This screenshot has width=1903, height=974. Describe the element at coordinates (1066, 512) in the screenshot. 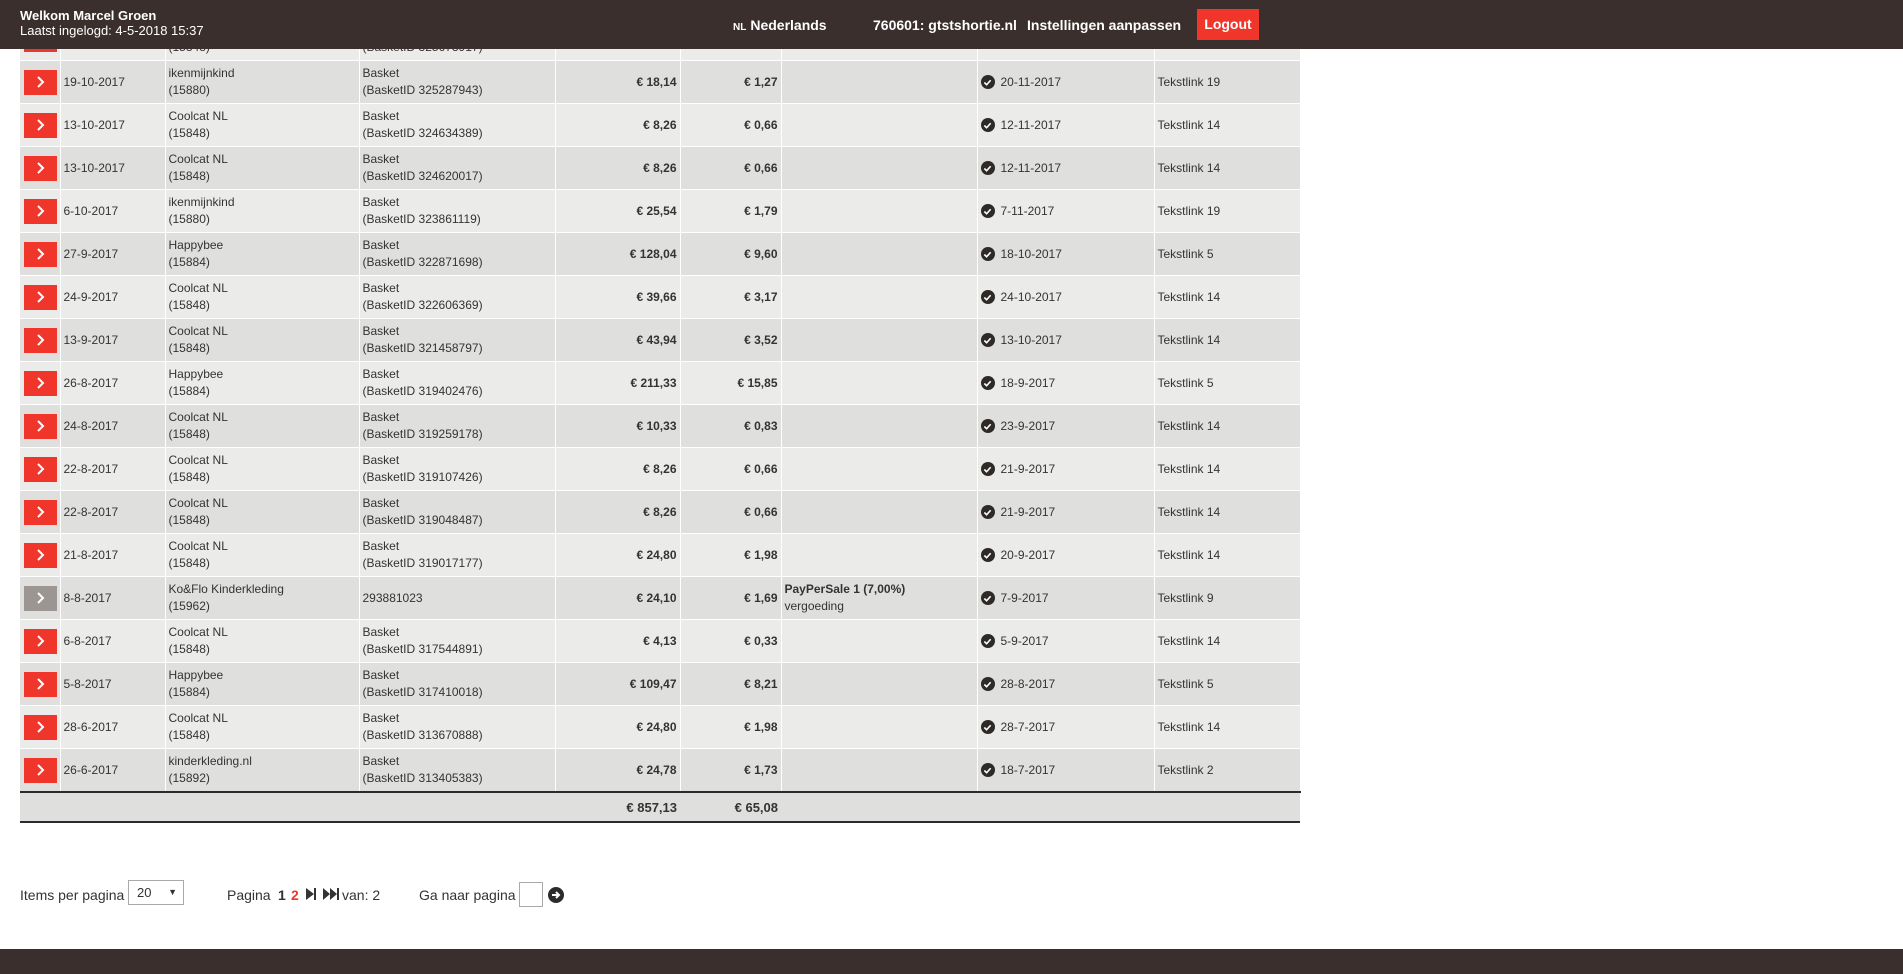

I see `approved-cell: 21-9-2017` at that location.